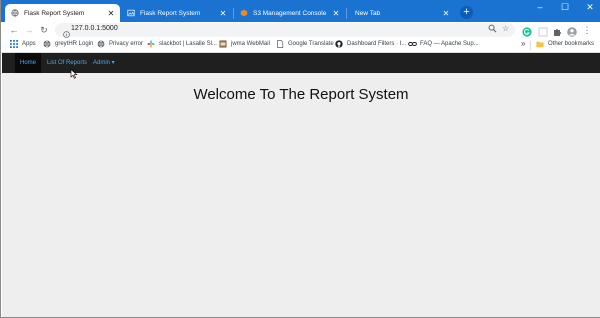  What do you see at coordinates (540, 44) in the screenshot?
I see `folder-icon` at bounding box center [540, 44].